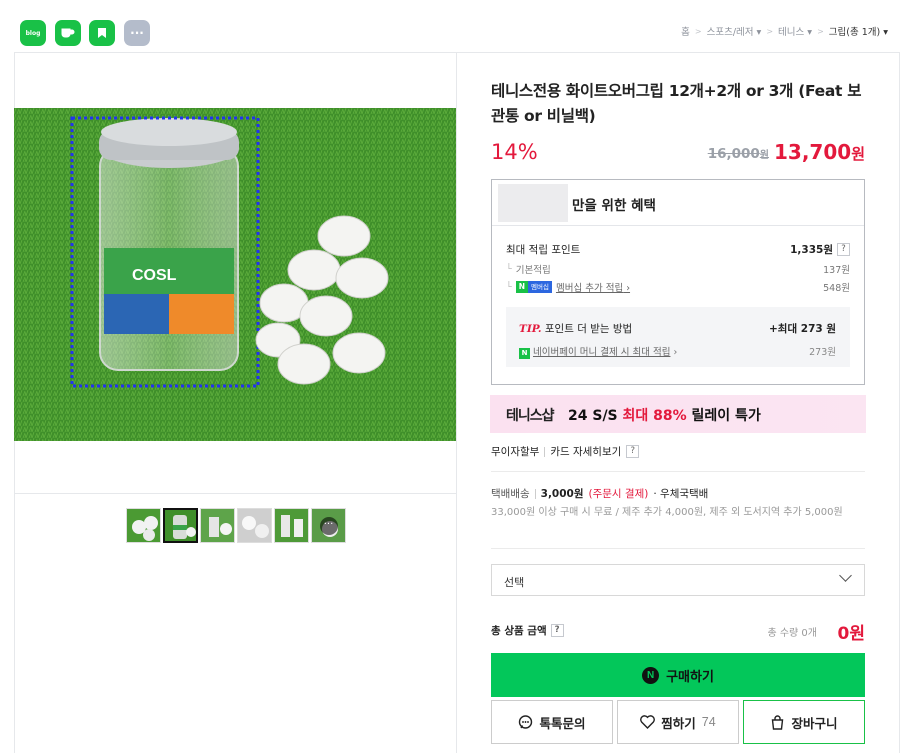 The height and width of the screenshot is (753, 900). I want to click on bookmark-share-icon, so click(102, 33).